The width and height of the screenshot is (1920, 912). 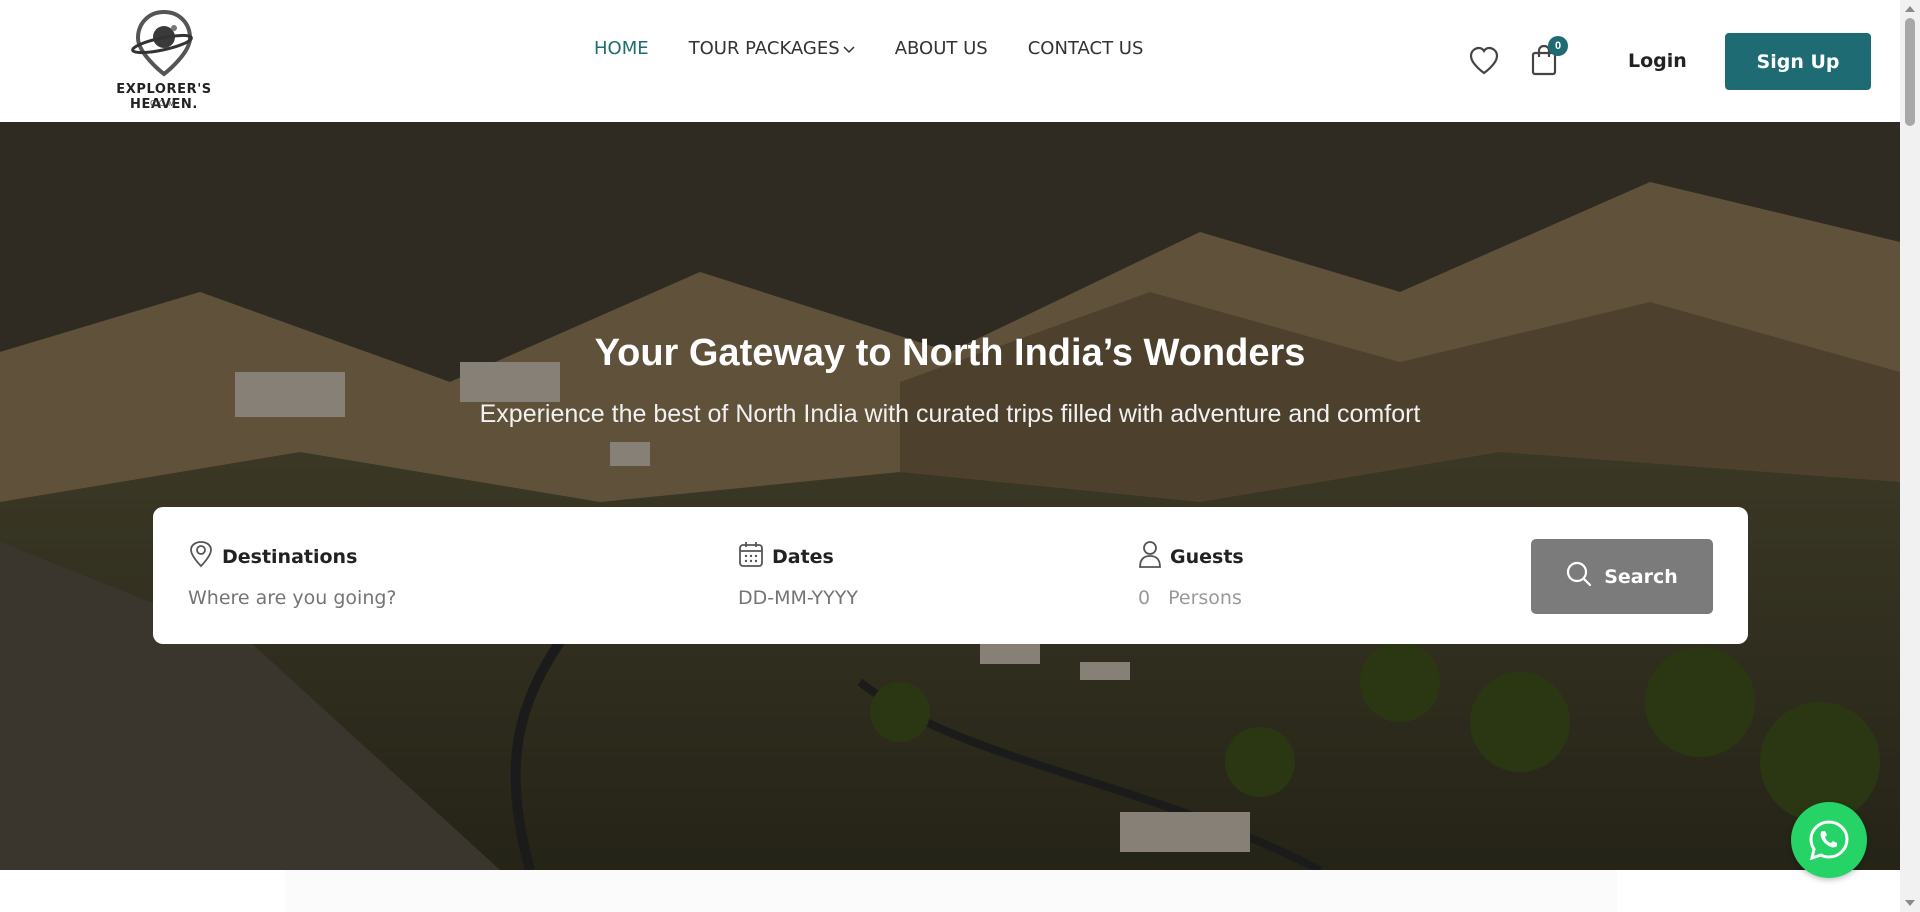 What do you see at coordinates (201, 556) in the screenshot?
I see `map-pin-icon` at bounding box center [201, 556].